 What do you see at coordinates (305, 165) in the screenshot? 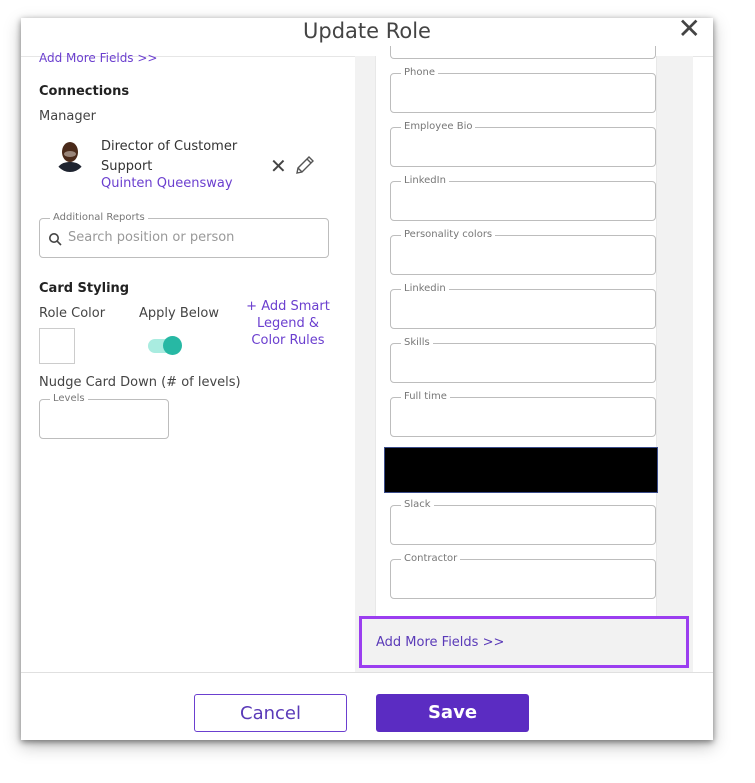
I see `pencil-icon` at bounding box center [305, 165].